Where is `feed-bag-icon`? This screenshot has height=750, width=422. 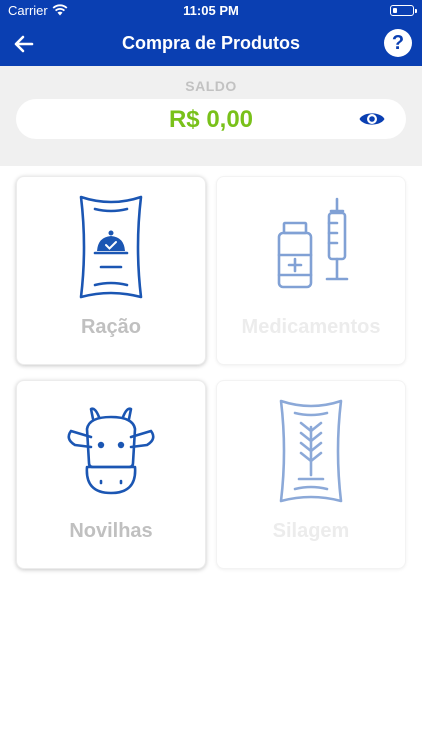
feed-bag-icon is located at coordinates (111, 247).